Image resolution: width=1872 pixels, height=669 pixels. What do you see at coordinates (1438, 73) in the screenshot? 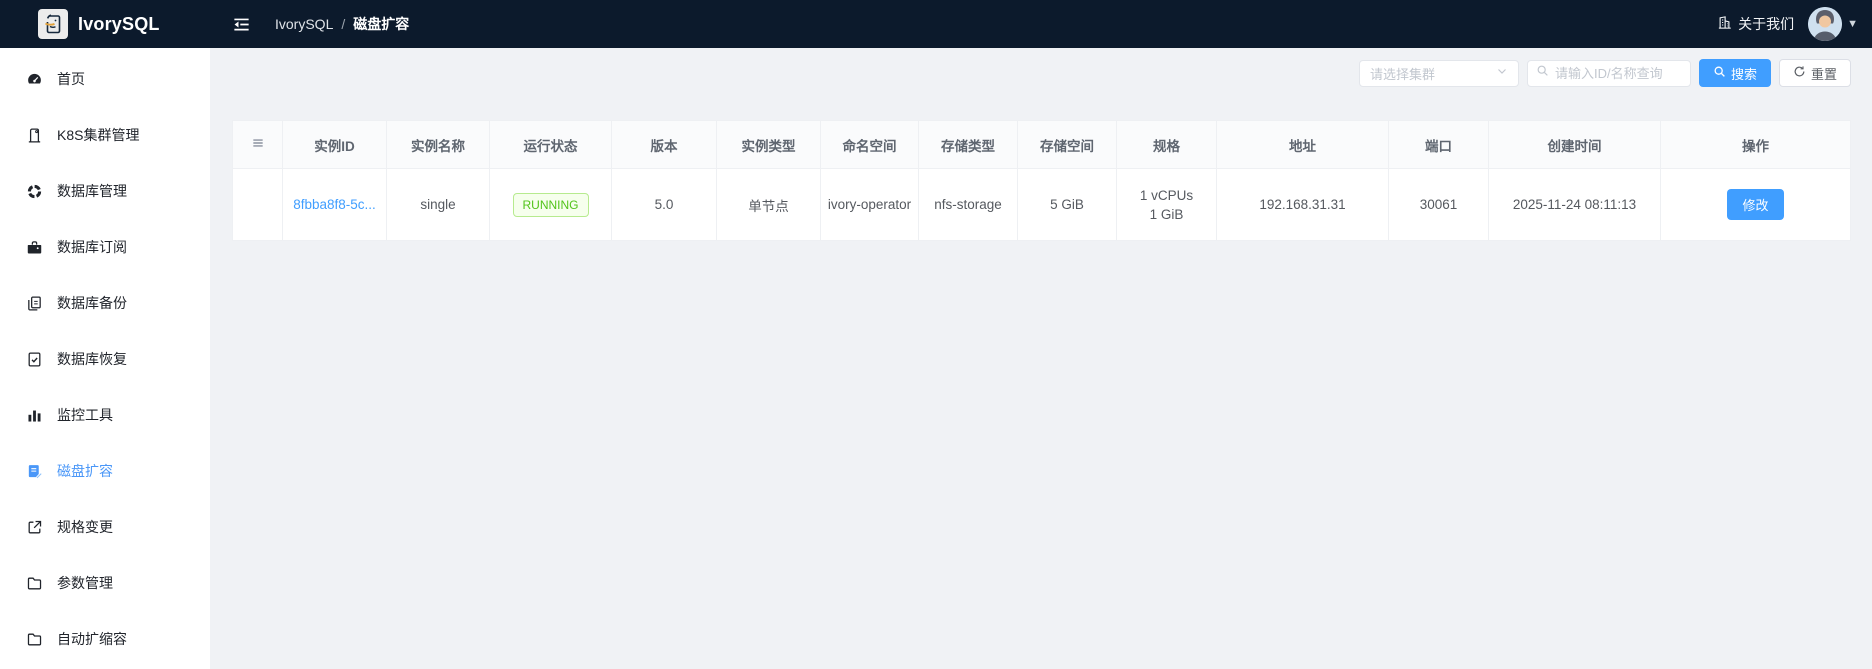
I see `cluster-select: 请选择集群` at bounding box center [1438, 73].